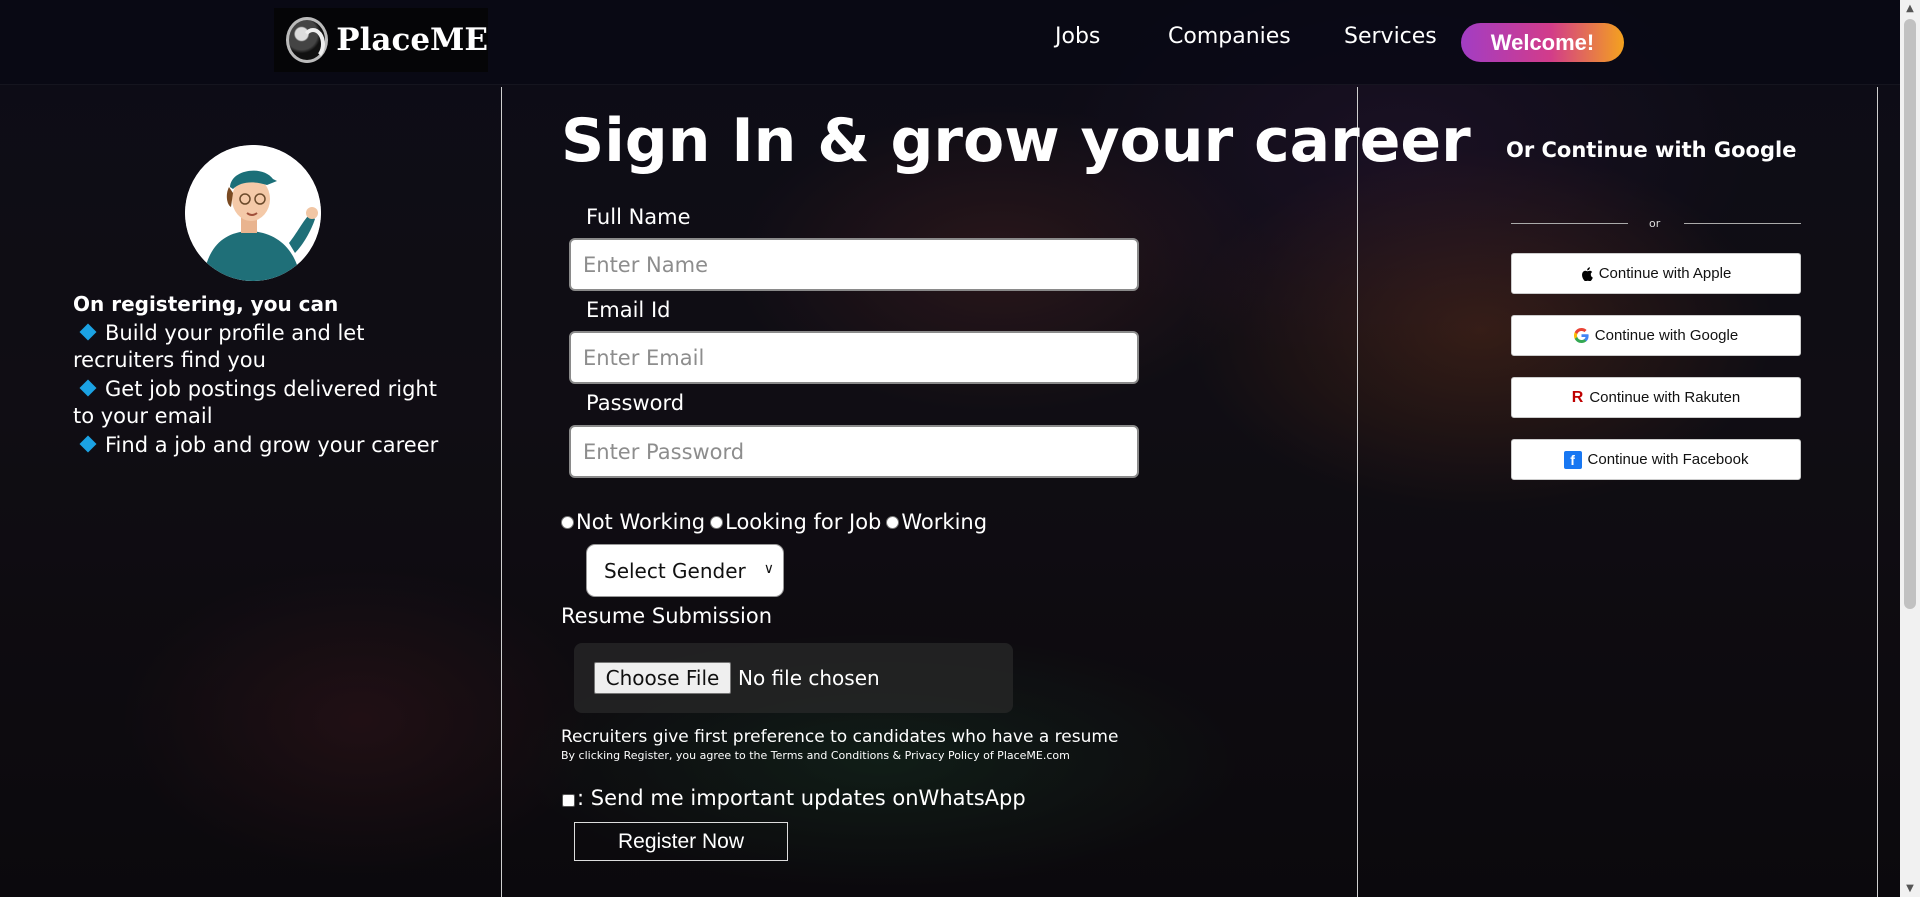 The image size is (1920, 897). I want to click on or-separator: or, so click(1655, 223).